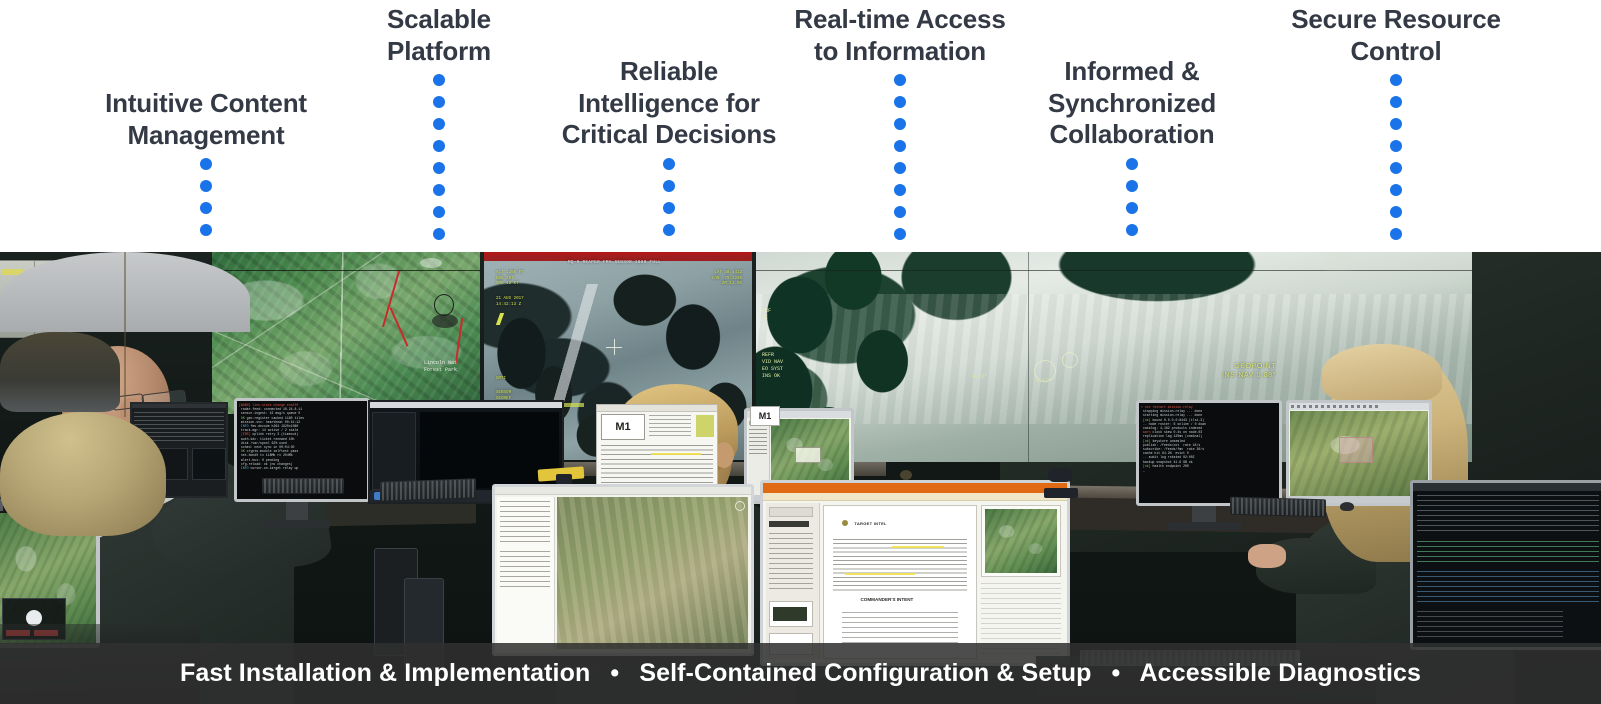 The height and width of the screenshot is (704, 1601). I want to click on keyboard-left-front, so click(428, 490).